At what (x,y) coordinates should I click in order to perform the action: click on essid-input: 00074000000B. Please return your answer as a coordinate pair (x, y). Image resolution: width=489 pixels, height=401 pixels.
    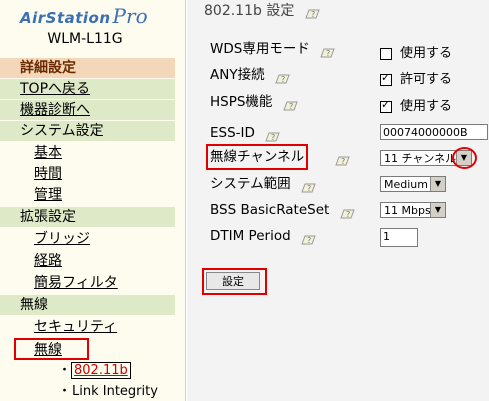
    Looking at the image, I should click on (434, 132).